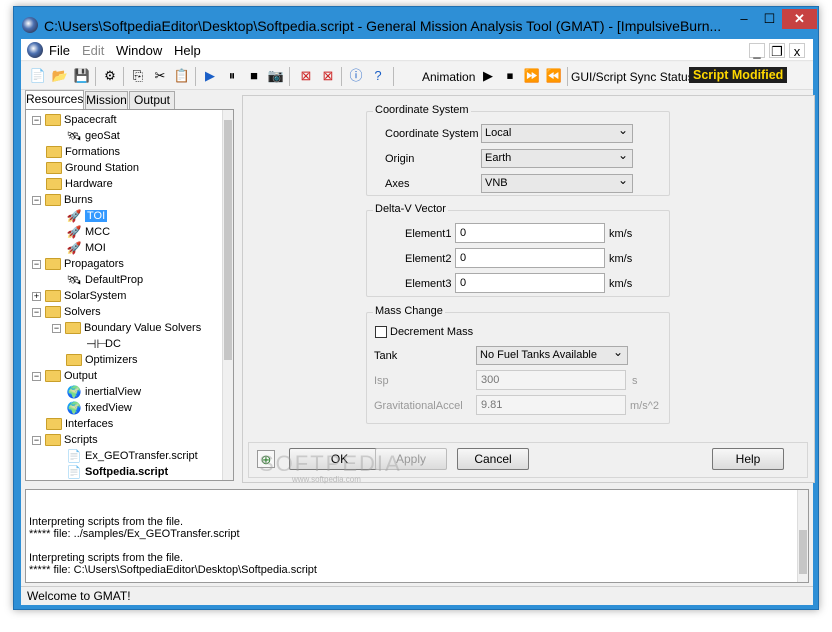 The height and width of the screenshot is (632, 832). What do you see at coordinates (530, 258) in the screenshot?
I see `element2-input: 0` at bounding box center [530, 258].